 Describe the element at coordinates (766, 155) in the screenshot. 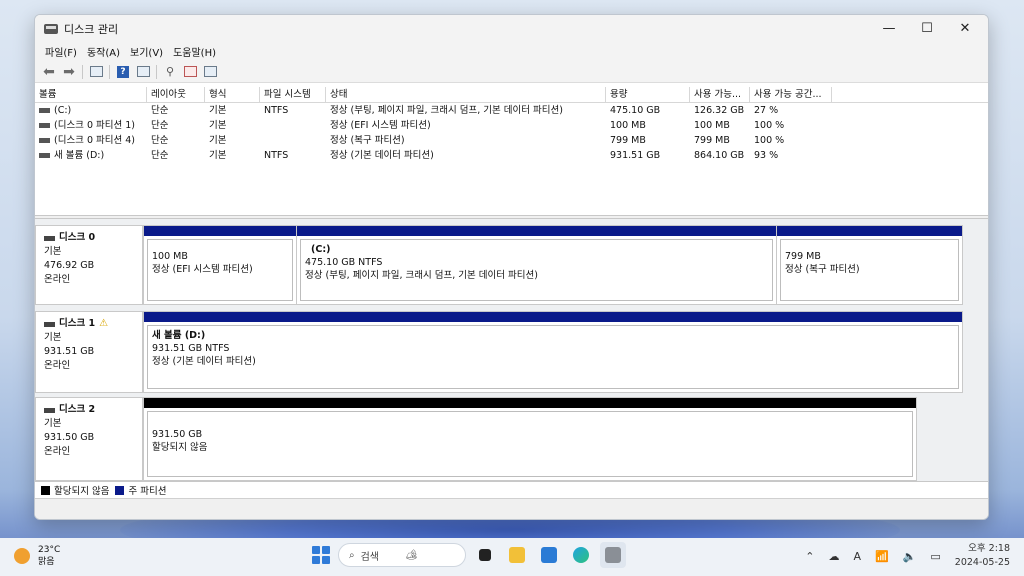

I see `percent-free-cell: 93 %` at that location.